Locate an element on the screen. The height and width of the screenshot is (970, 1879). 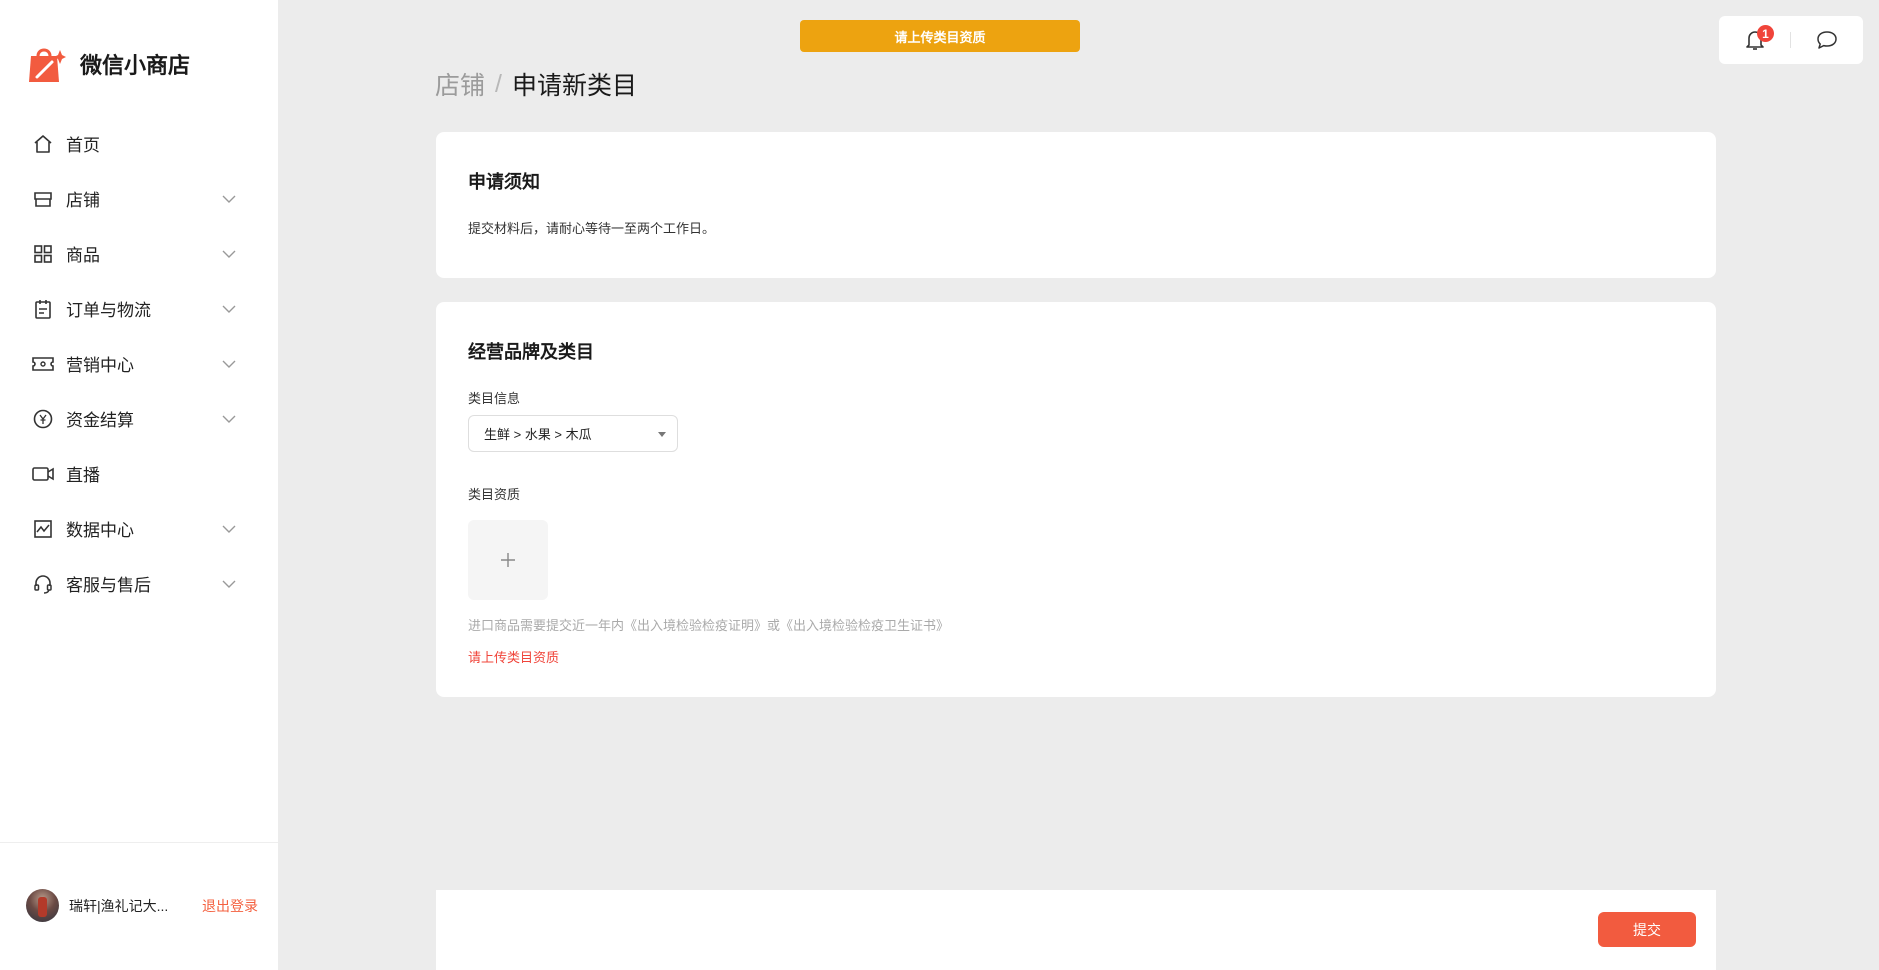
chart-icon is located at coordinates (43, 529).